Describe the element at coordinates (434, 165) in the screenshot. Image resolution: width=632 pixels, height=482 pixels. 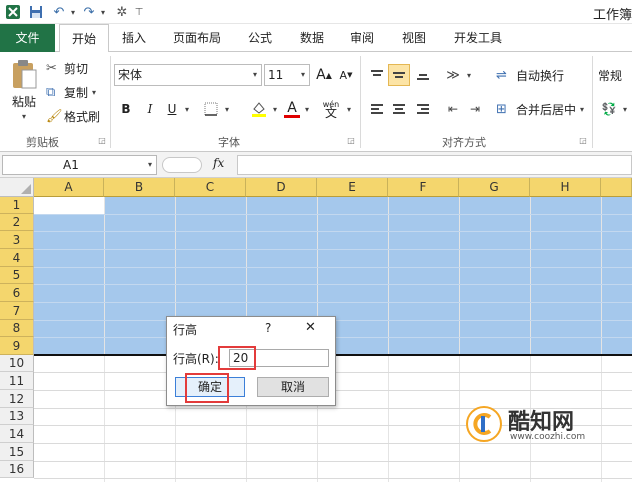
I see `formula-input` at that location.